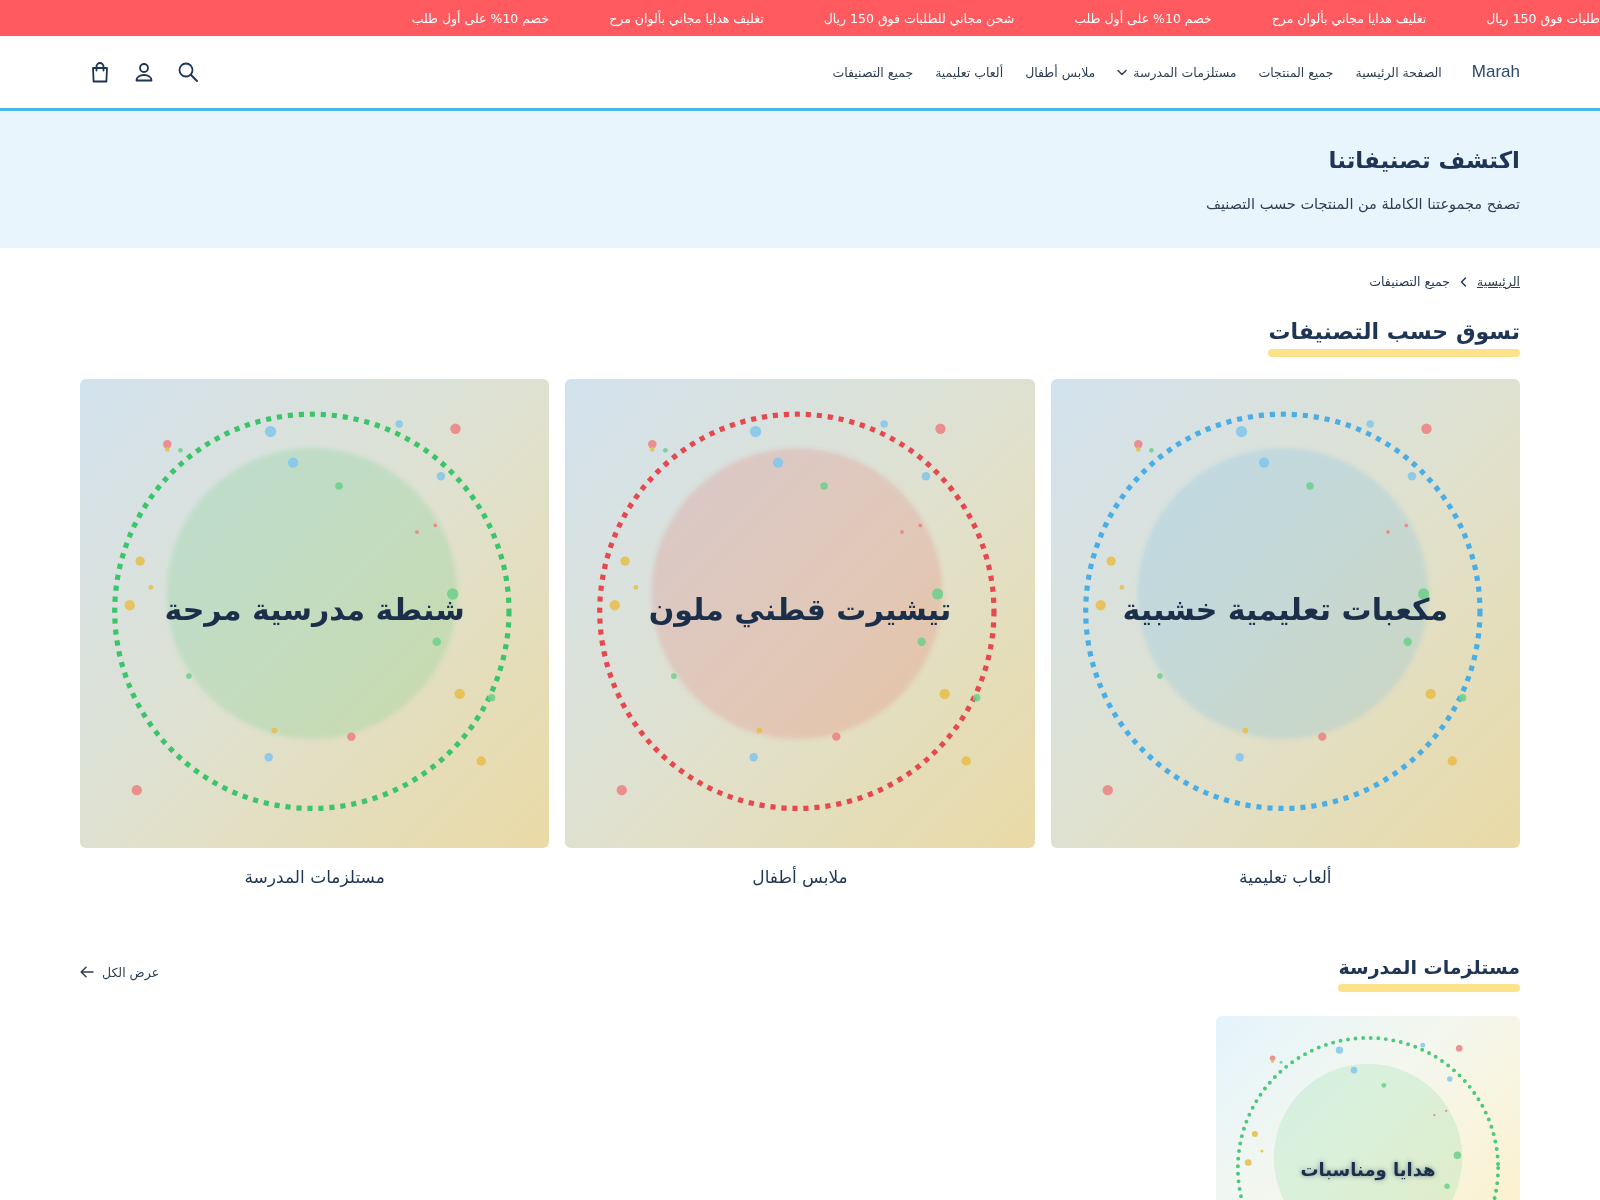  What do you see at coordinates (1285, 877) in the screenshot?
I see `category-link: ألعاب تعليمية` at bounding box center [1285, 877].